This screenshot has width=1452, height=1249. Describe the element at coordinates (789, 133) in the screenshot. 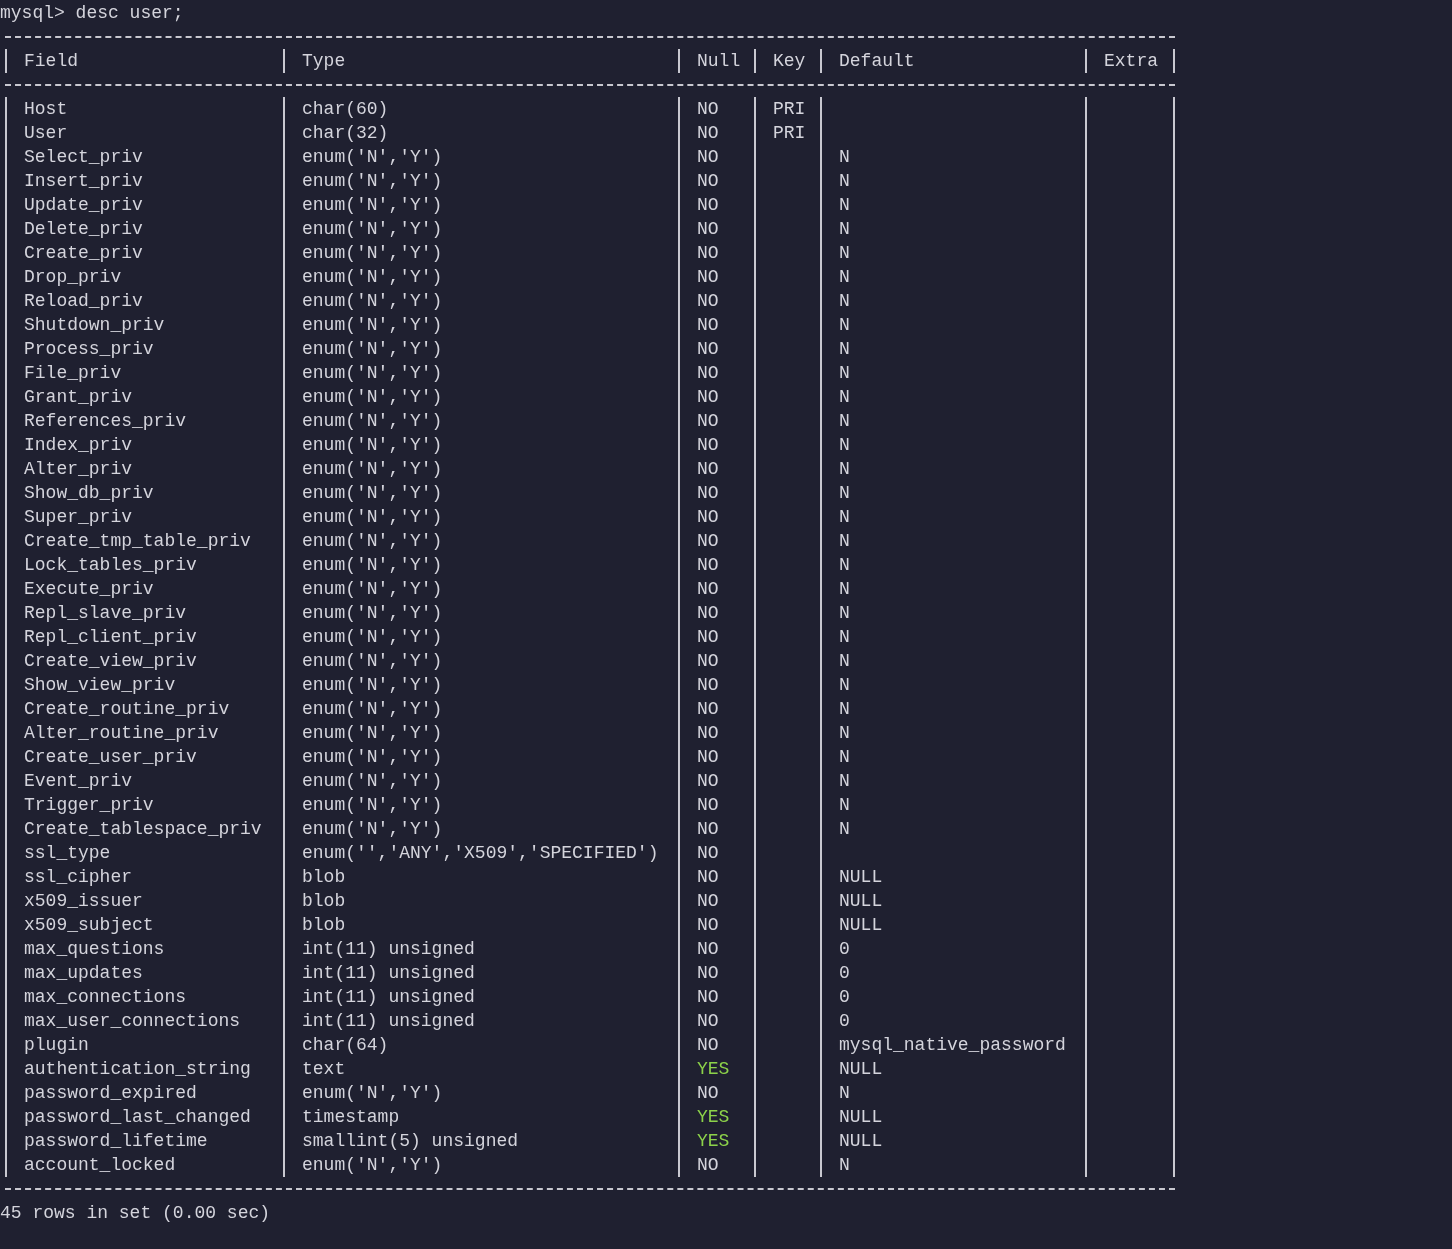

I see `table-cell: PRI` at that location.